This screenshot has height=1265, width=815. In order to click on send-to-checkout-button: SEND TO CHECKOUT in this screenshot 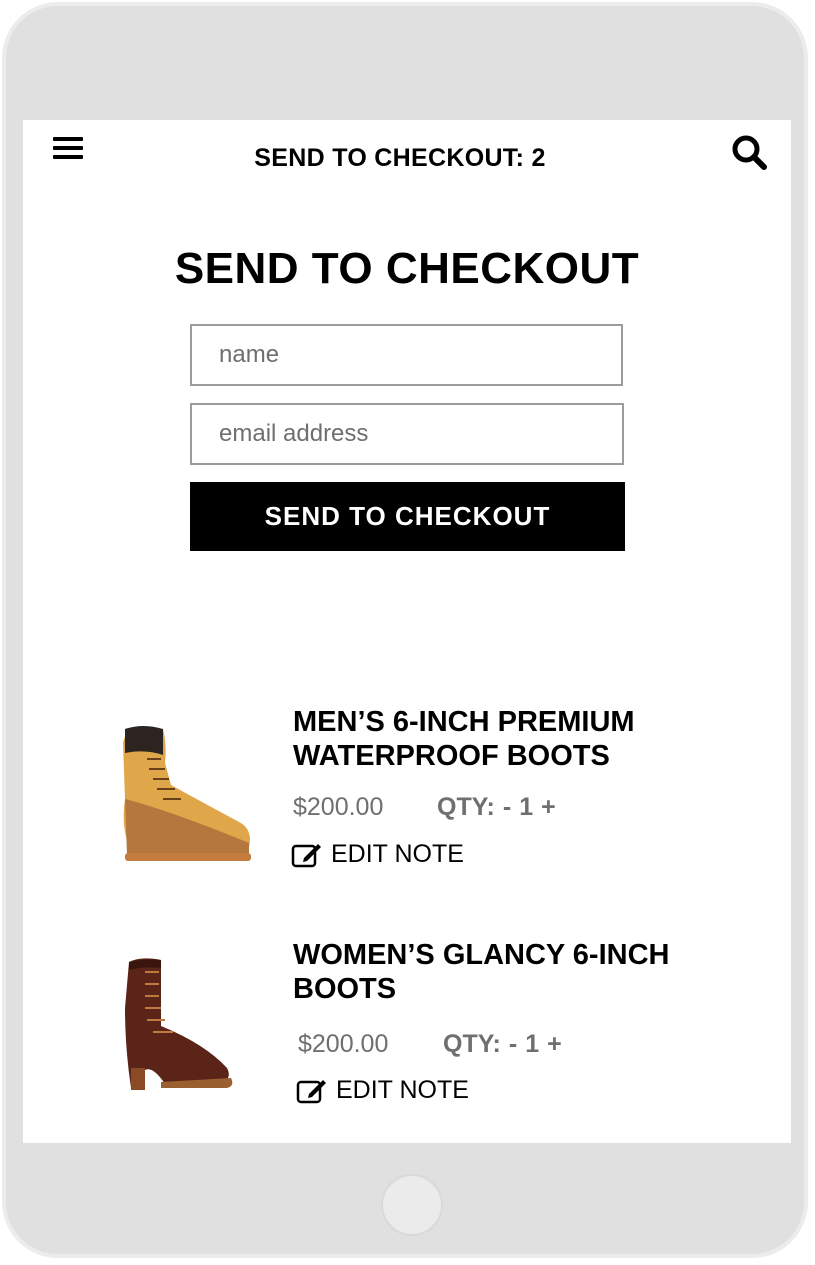, I will do `click(407, 516)`.